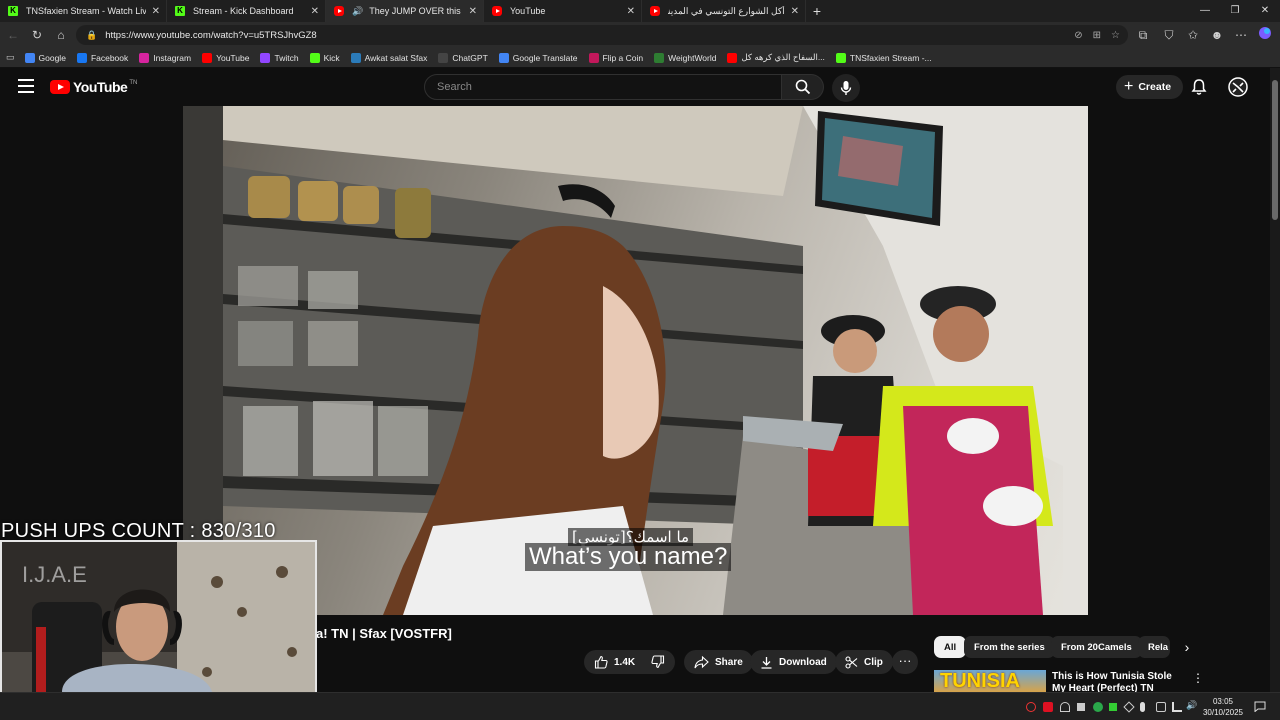 The height and width of the screenshot is (720, 1280). Describe the element at coordinates (1217, 35) in the screenshot. I see `profile-icon: ☻` at that location.